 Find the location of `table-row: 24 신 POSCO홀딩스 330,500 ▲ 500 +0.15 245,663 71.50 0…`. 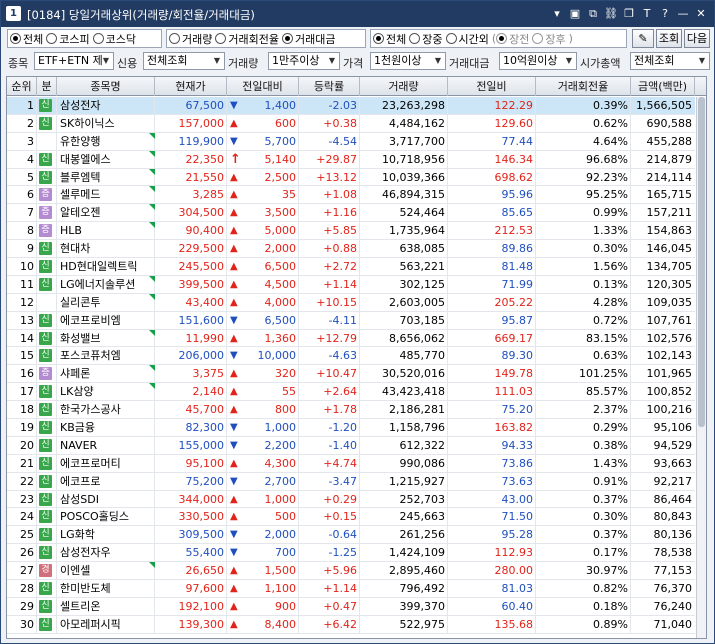

table-row: 24 신 POSCO홀딩스 330,500 ▲ 500 +0.15 245,663 71.50 0… is located at coordinates (351, 517).